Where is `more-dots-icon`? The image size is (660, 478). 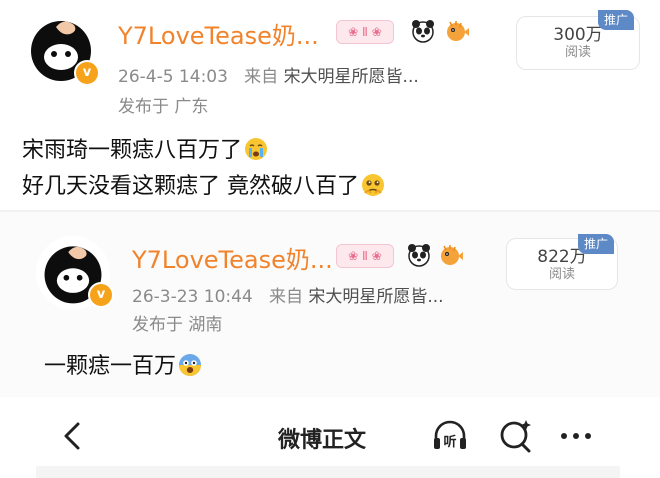
more-dots-icon is located at coordinates (576, 436).